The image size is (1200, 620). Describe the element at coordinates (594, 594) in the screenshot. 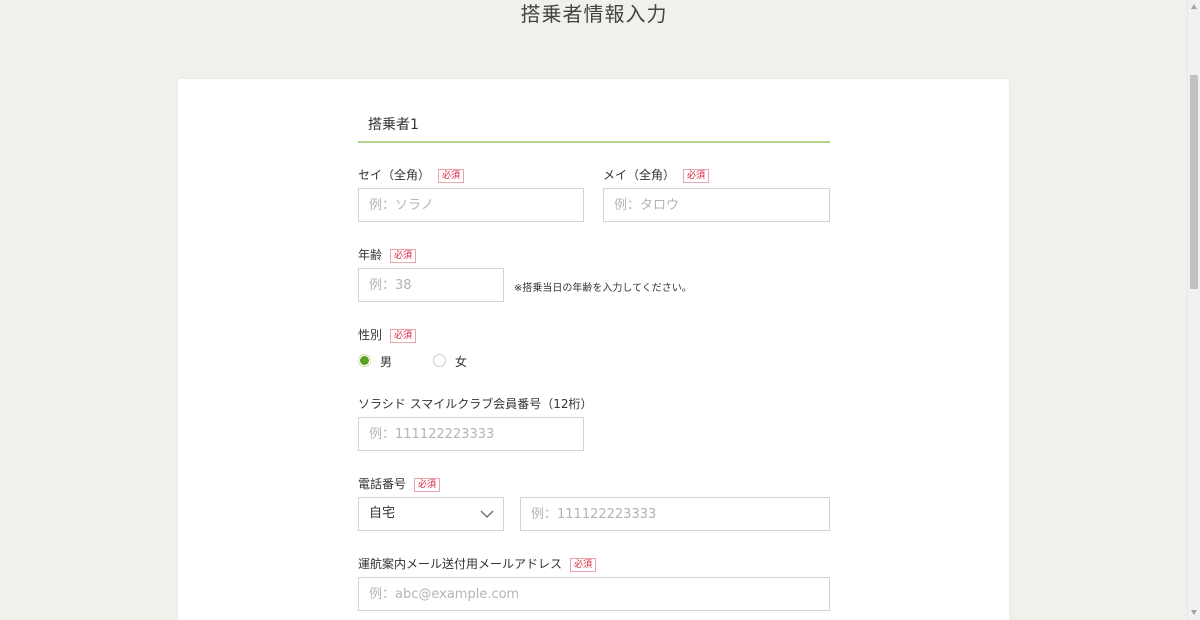

I see `email-input` at that location.